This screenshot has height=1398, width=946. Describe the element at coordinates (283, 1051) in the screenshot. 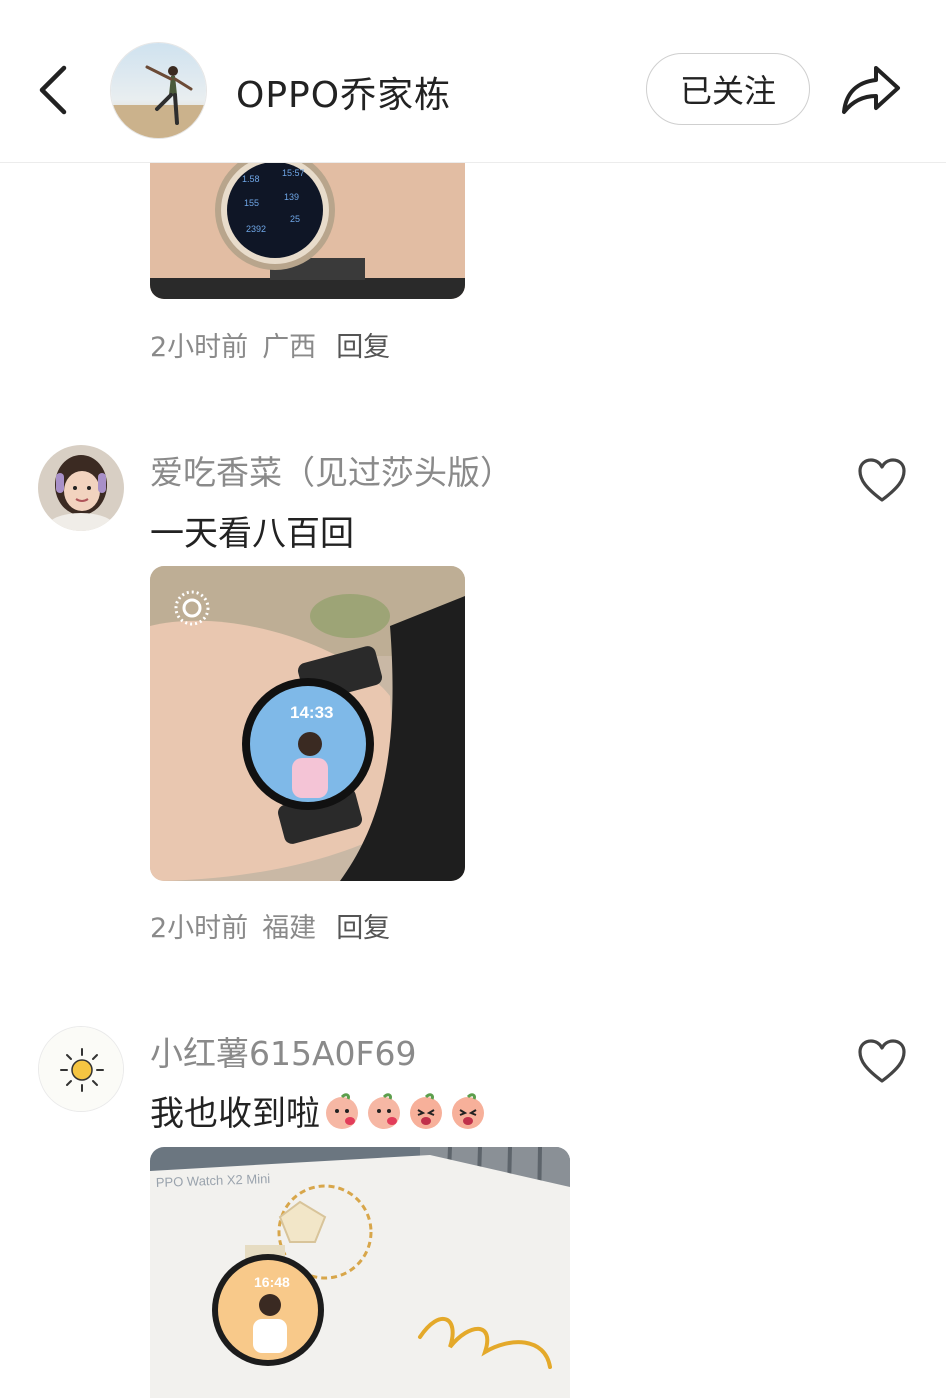

I see `commenter-name: 小红薯615A0F69` at that location.